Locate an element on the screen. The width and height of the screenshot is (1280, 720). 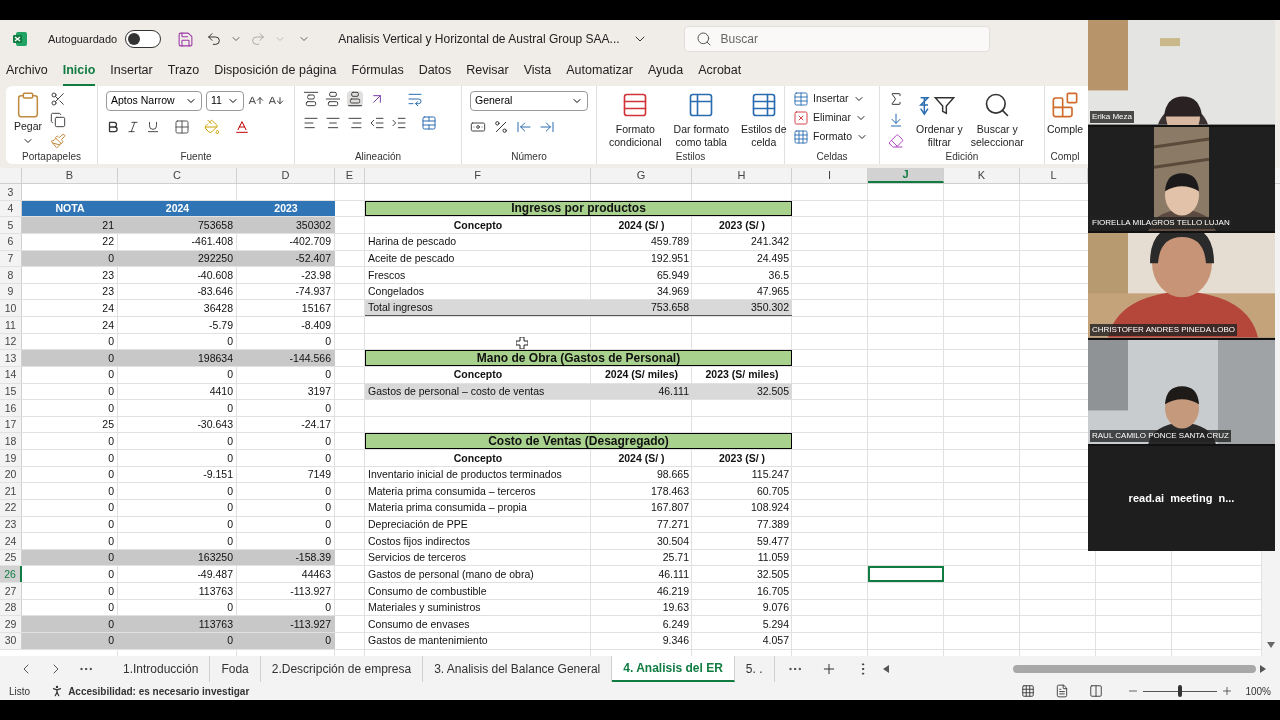
merge-cells-icon is located at coordinates (429, 123).